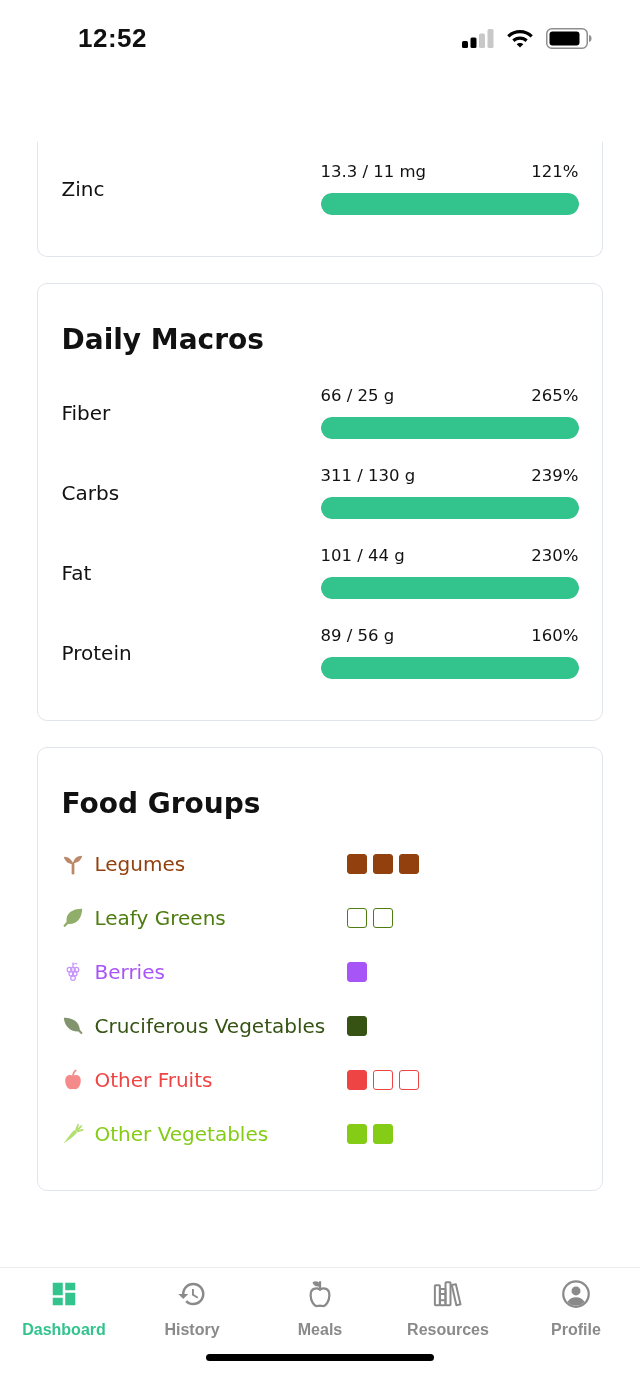 The width and height of the screenshot is (640, 1385). I want to click on amount-text: 89 / 56 g, so click(357, 636).